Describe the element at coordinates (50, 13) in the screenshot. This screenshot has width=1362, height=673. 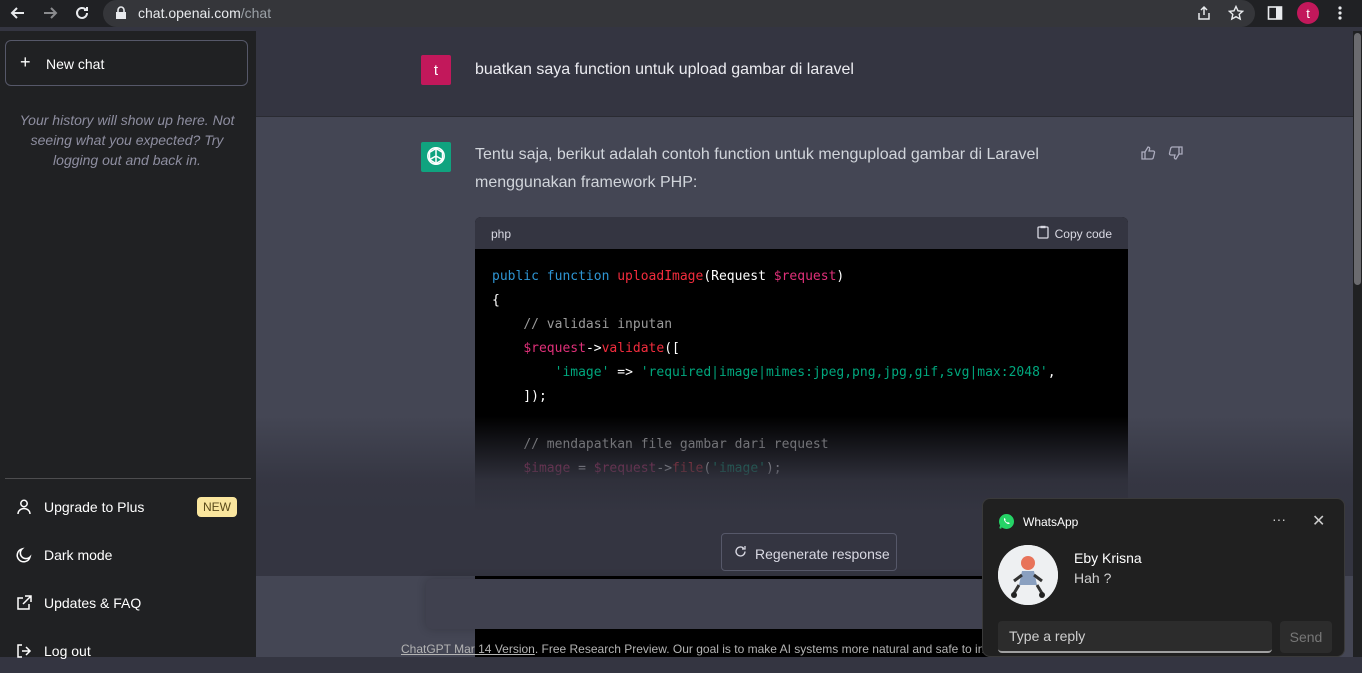
I see `forward-arrow-icon` at that location.